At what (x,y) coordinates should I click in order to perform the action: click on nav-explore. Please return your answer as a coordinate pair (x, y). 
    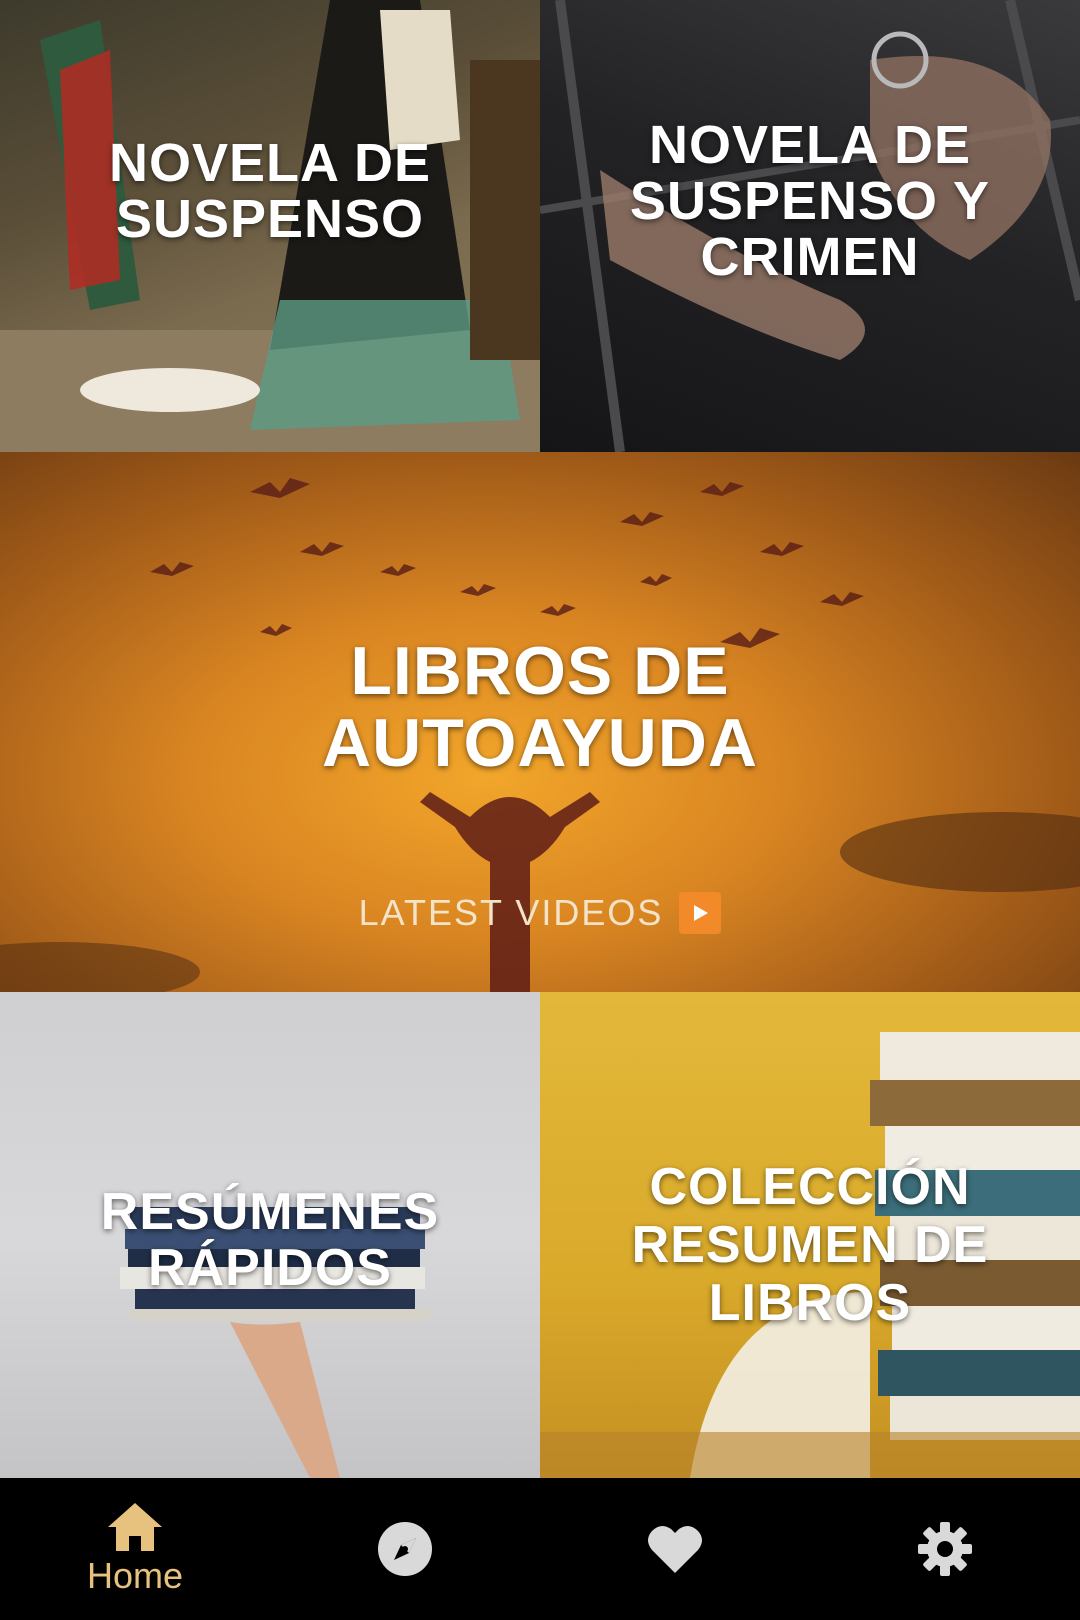
    Looking at the image, I should click on (405, 1549).